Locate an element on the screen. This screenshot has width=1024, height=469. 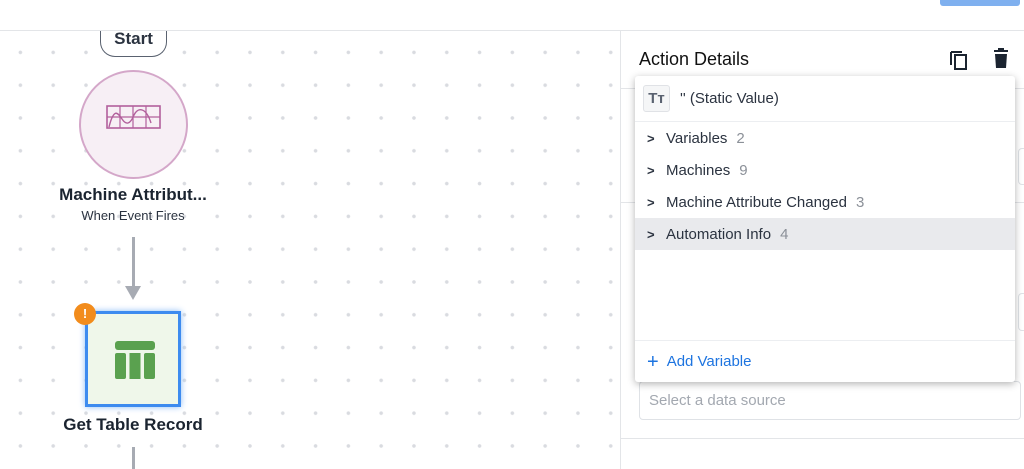
group-machines: > Machines 9 is located at coordinates (825, 170).